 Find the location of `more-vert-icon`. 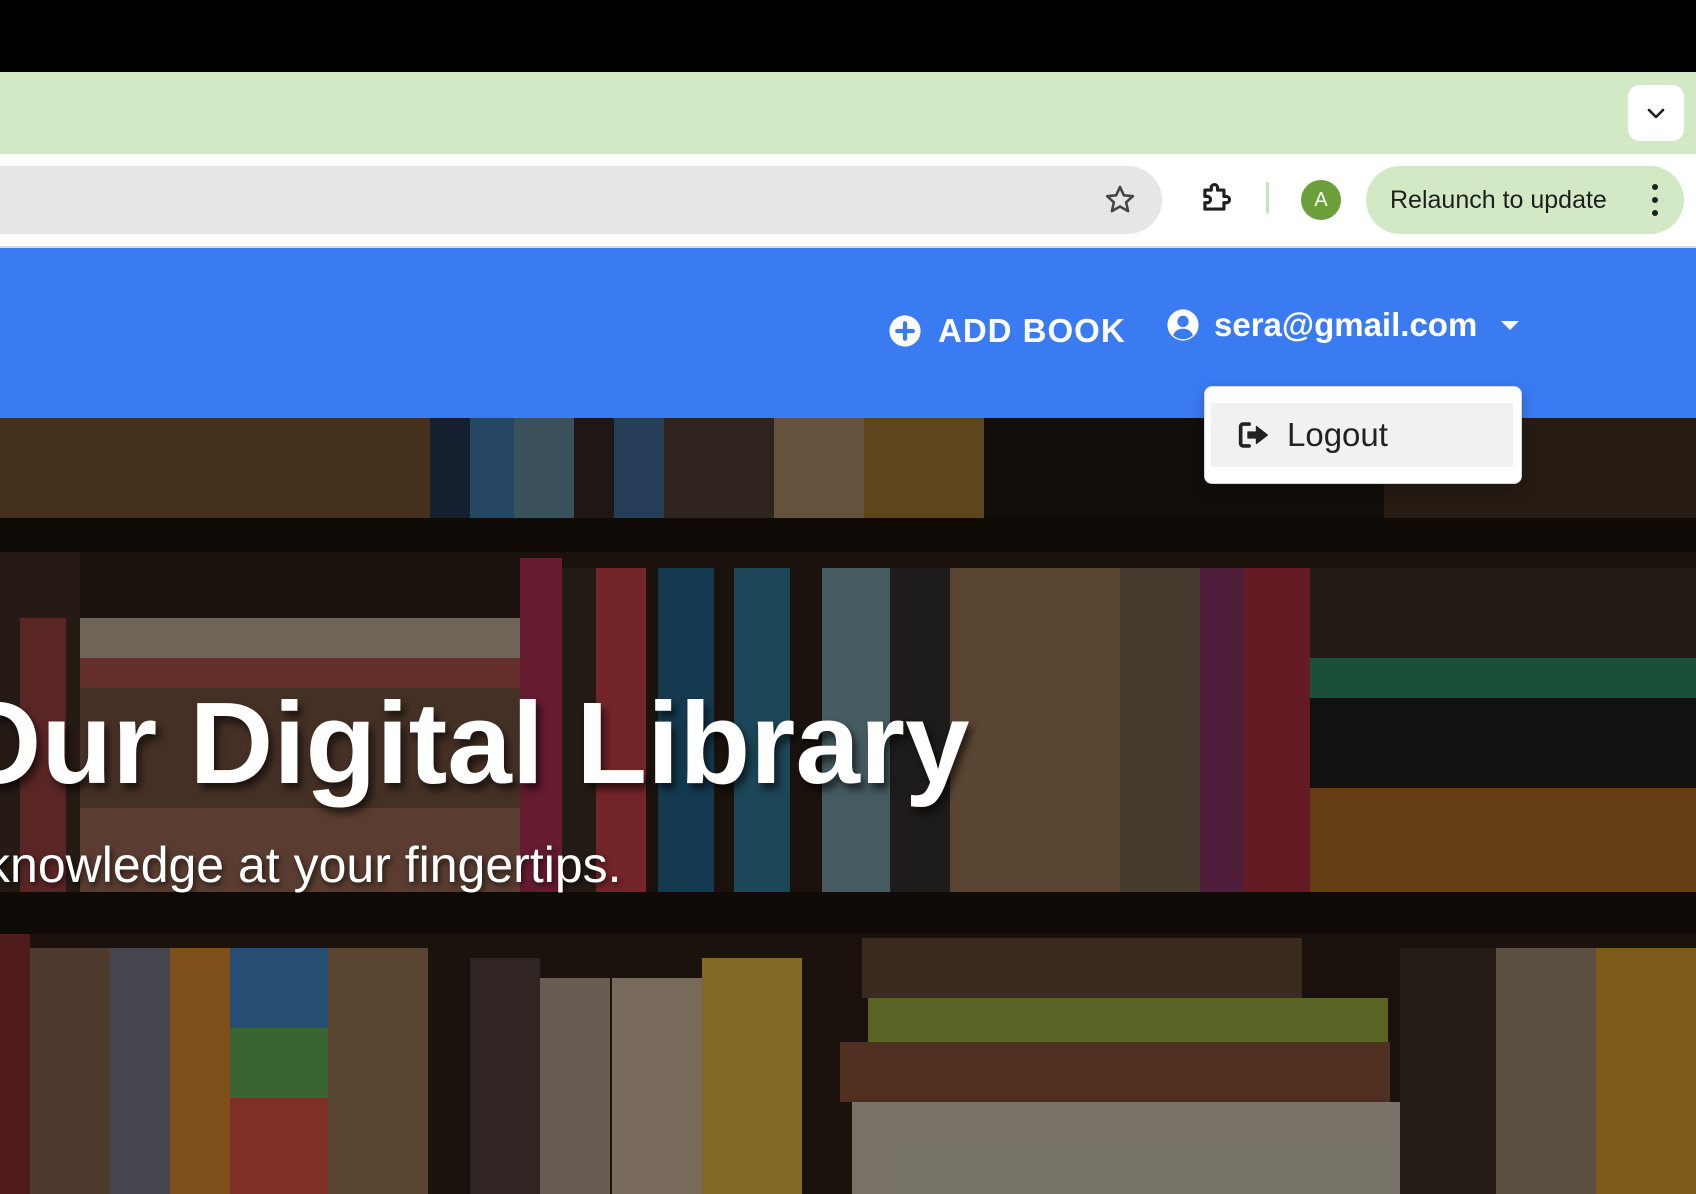

more-vert-icon is located at coordinates (1655, 200).